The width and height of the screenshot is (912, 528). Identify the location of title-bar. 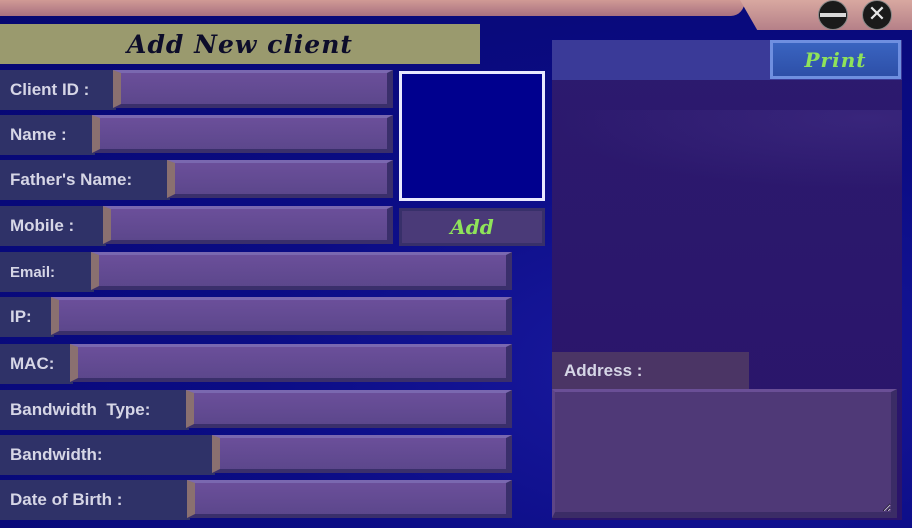
(372, 8).